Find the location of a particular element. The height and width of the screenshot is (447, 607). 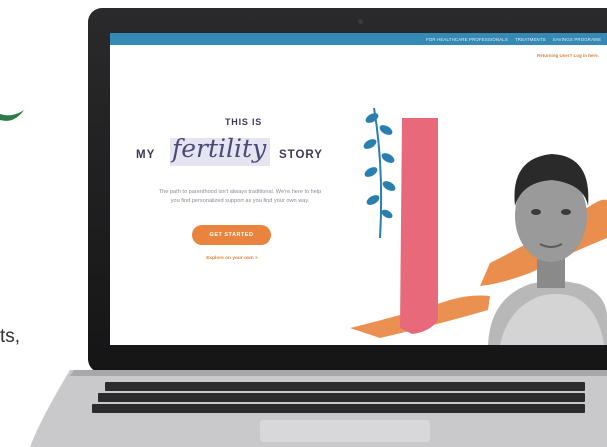

hero-eyebrow: THIS IS is located at coordinates (244, 122).